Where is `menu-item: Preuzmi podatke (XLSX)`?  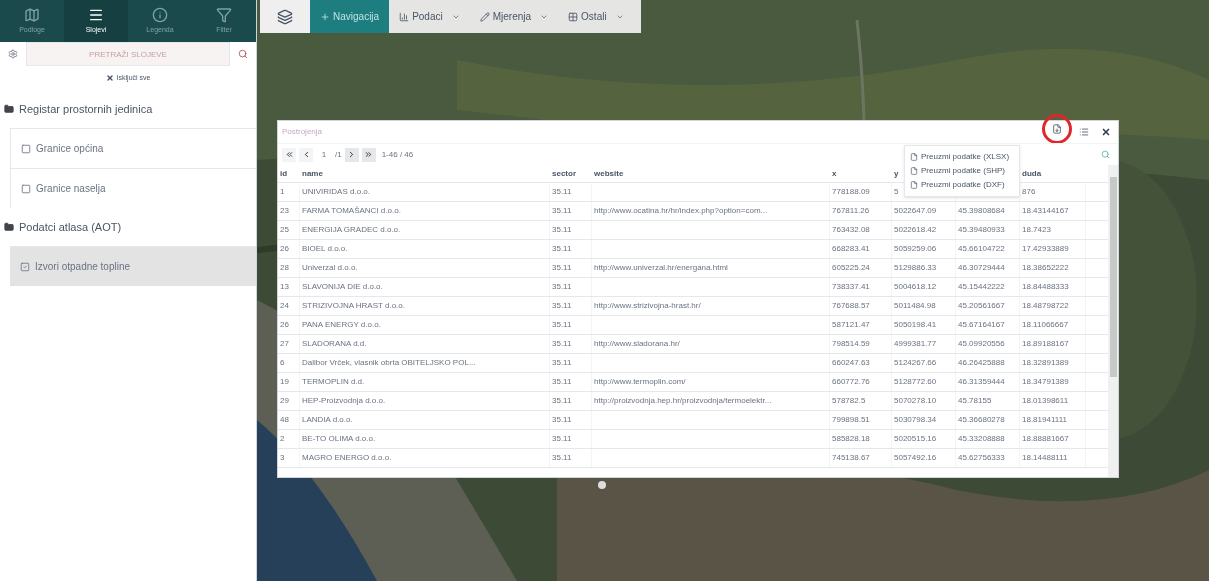
menu-item: Preuzmi podatke (XLSX) is located at coordinates (962, 157).